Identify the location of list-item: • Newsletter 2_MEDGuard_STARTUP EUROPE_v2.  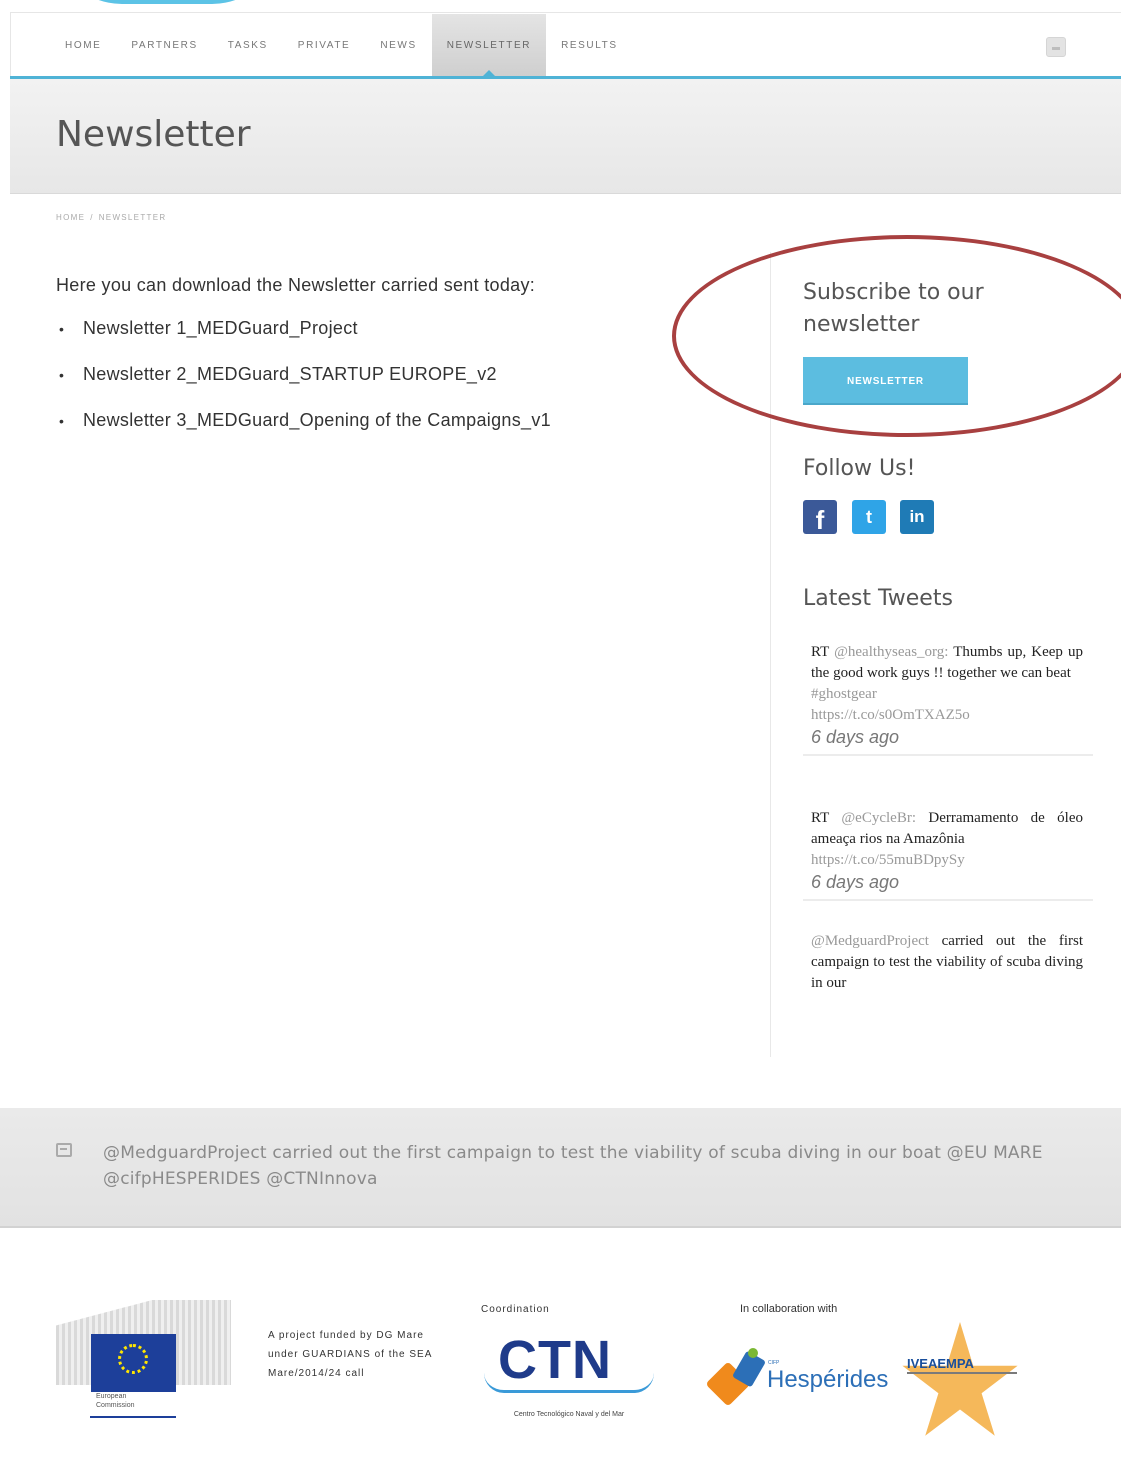
(303, 387).